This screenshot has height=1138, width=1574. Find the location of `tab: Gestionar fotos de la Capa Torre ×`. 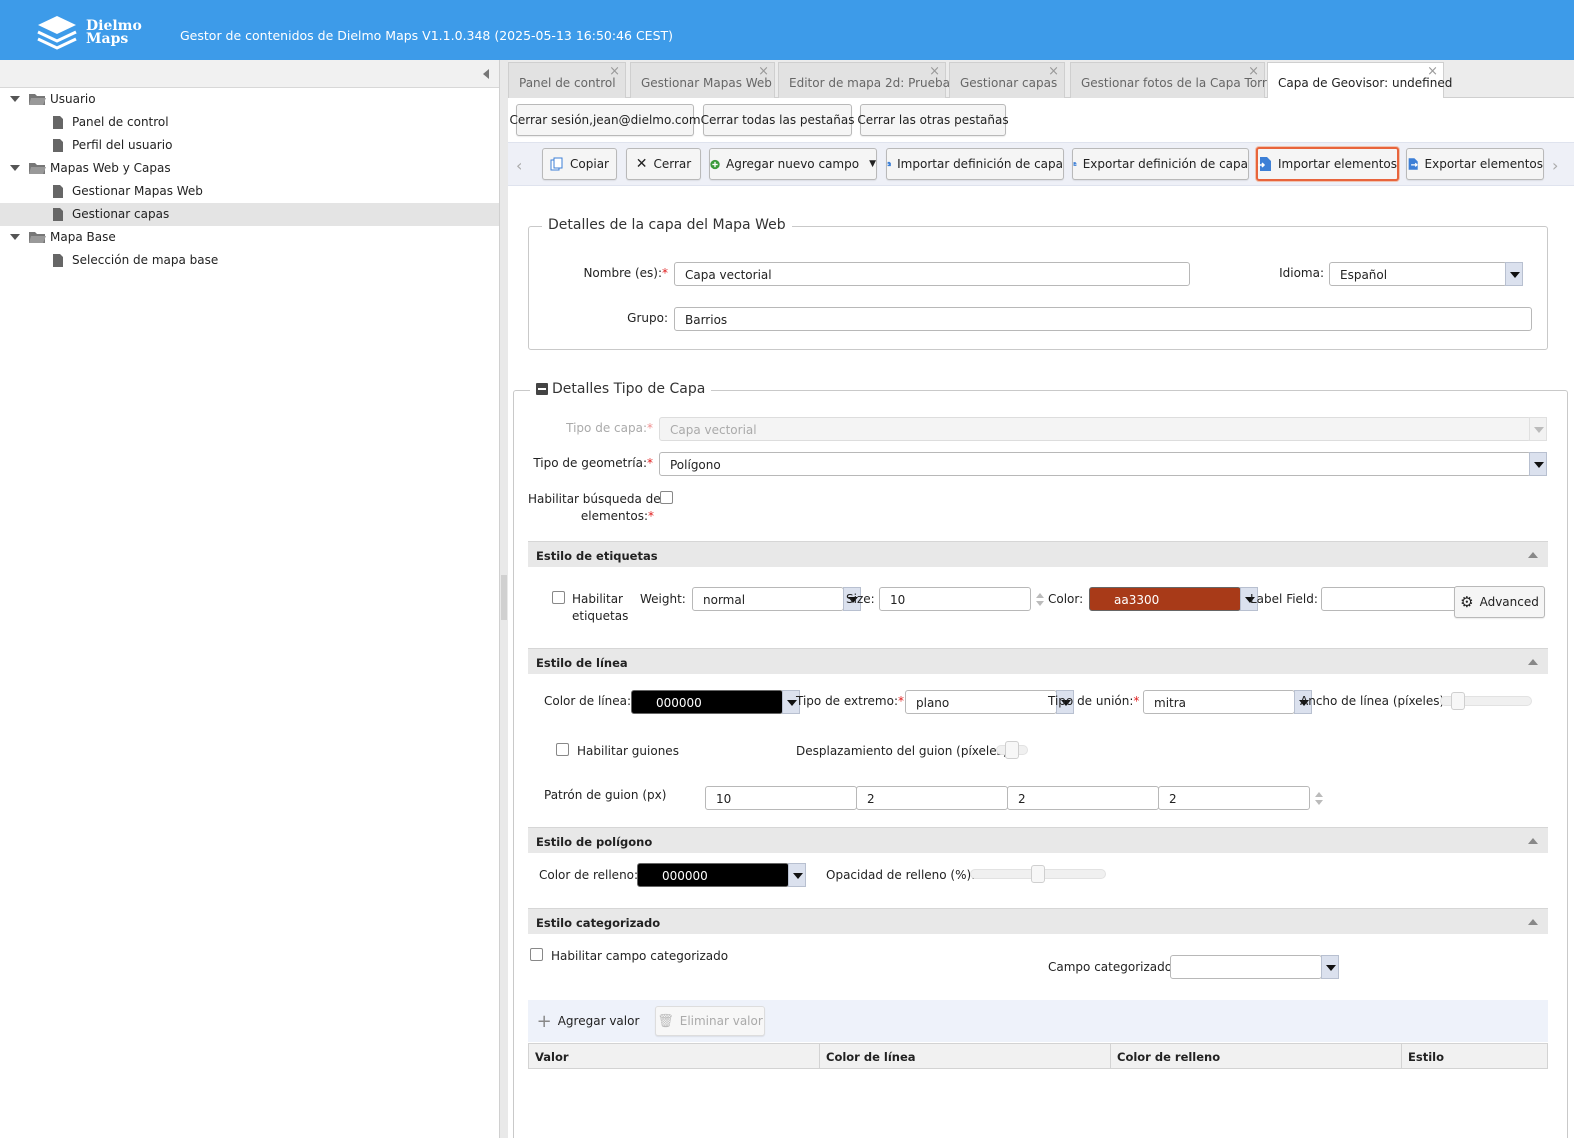

tab: Gestionar fotos de la Capa Torre × is located at coordinates (1172, 80).